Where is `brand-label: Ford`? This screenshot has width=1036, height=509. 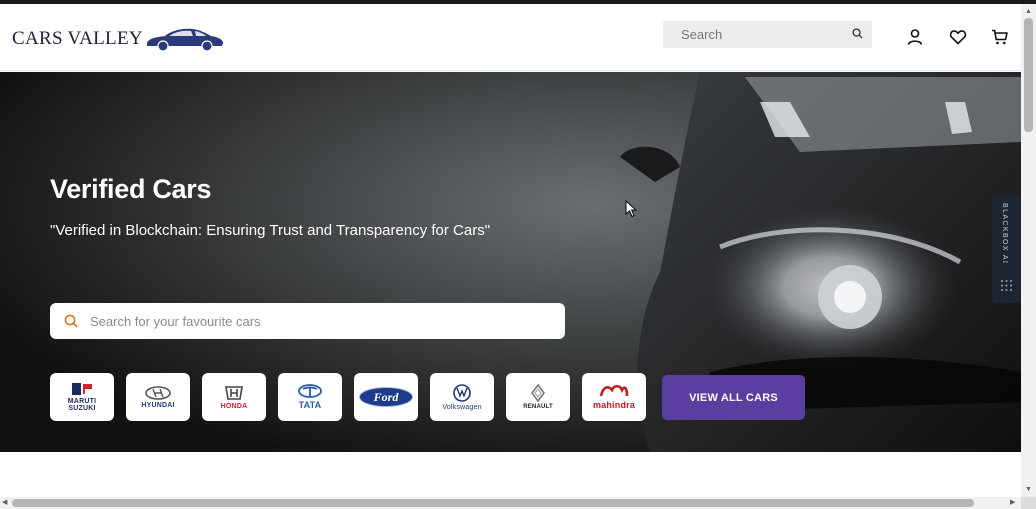
brand-label: Ford is located at coordinates (386, 396).